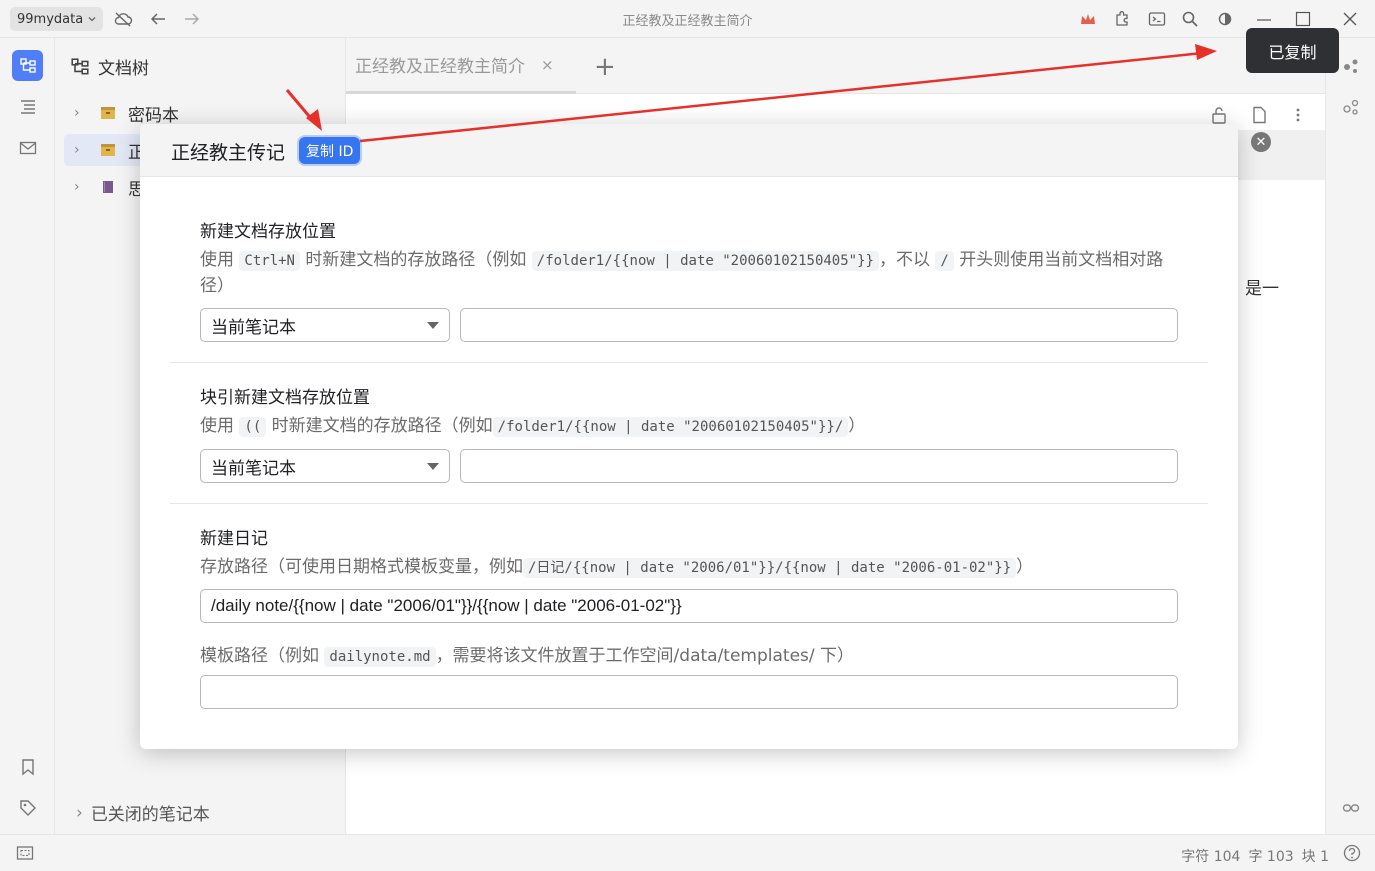  What do you see at coordinates (440, 67) in the screenshot?
I see `tab-label: 正经教及正经教主简介` at bounding box center [440, 67].